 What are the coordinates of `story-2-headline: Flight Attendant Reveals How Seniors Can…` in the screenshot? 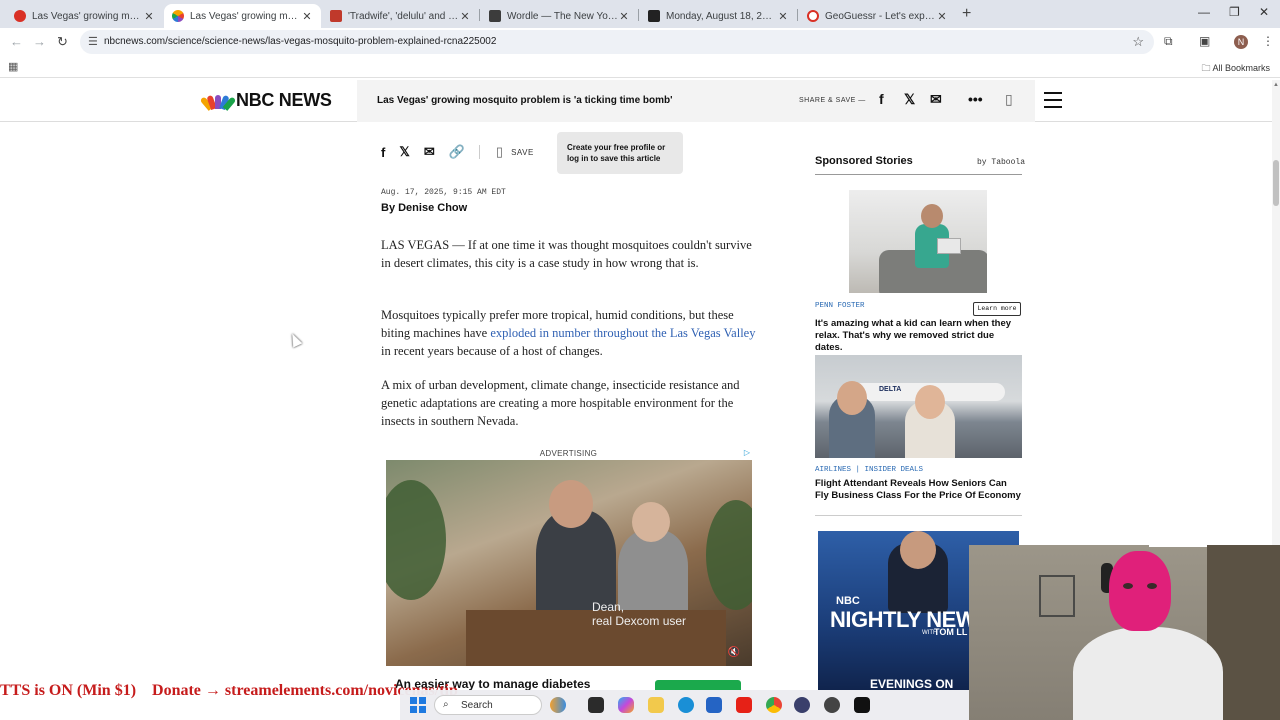 It's located at (918, 490).